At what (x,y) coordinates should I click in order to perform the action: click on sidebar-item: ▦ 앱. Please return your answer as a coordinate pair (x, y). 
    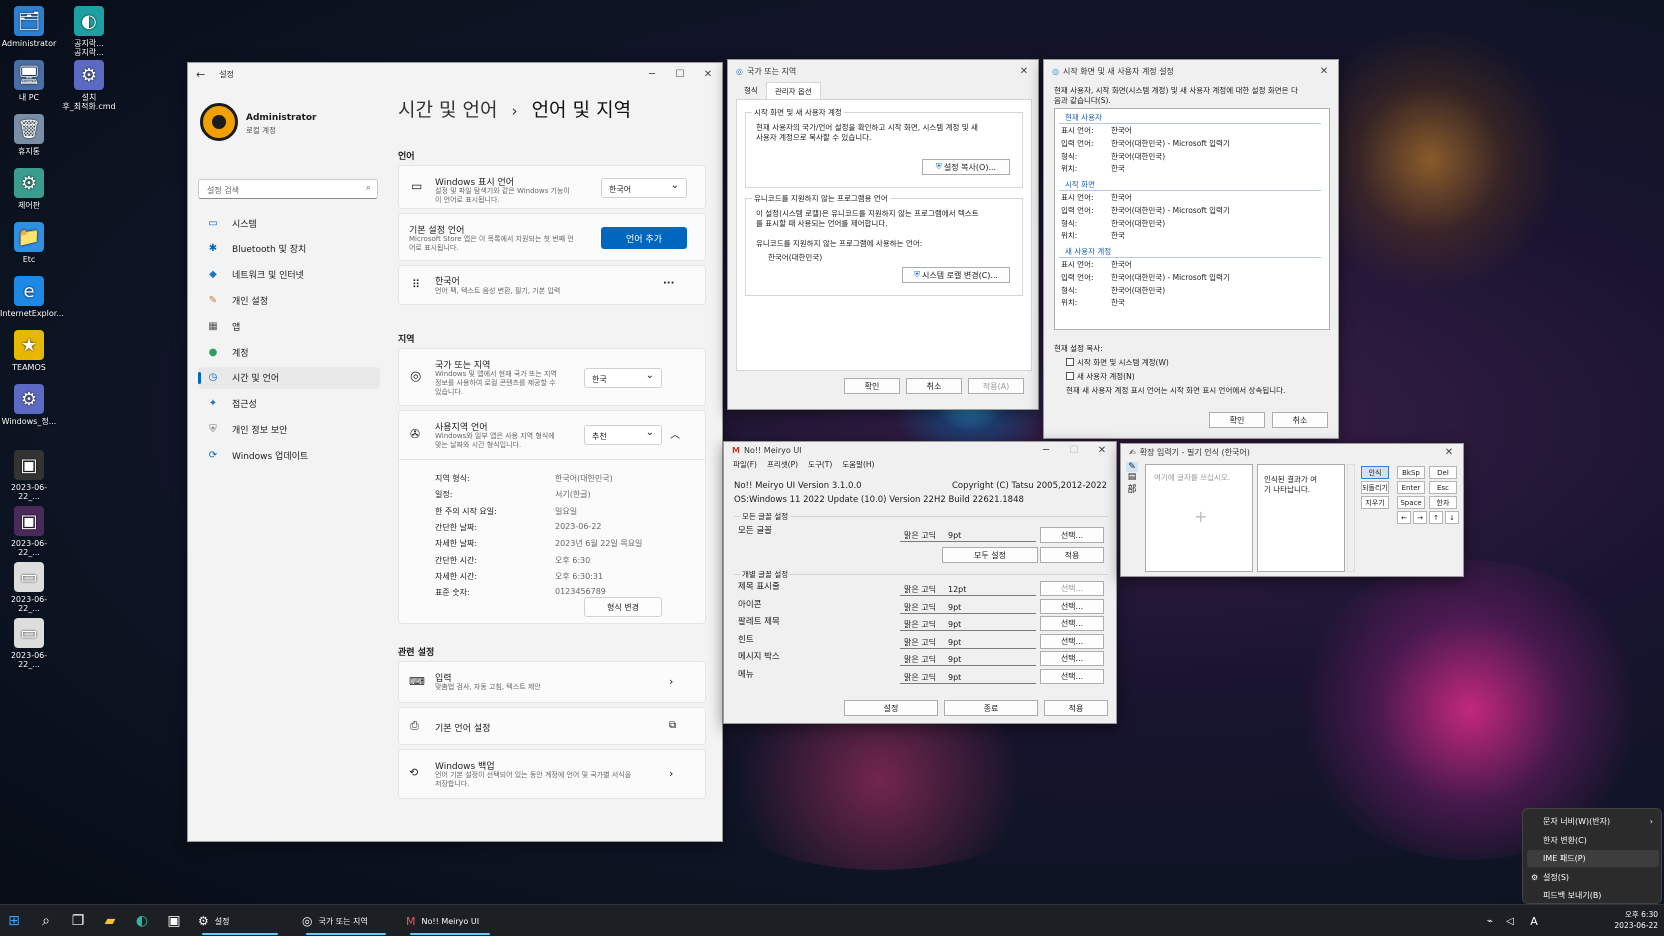
    Looking at the image, I should click on (289, 326).